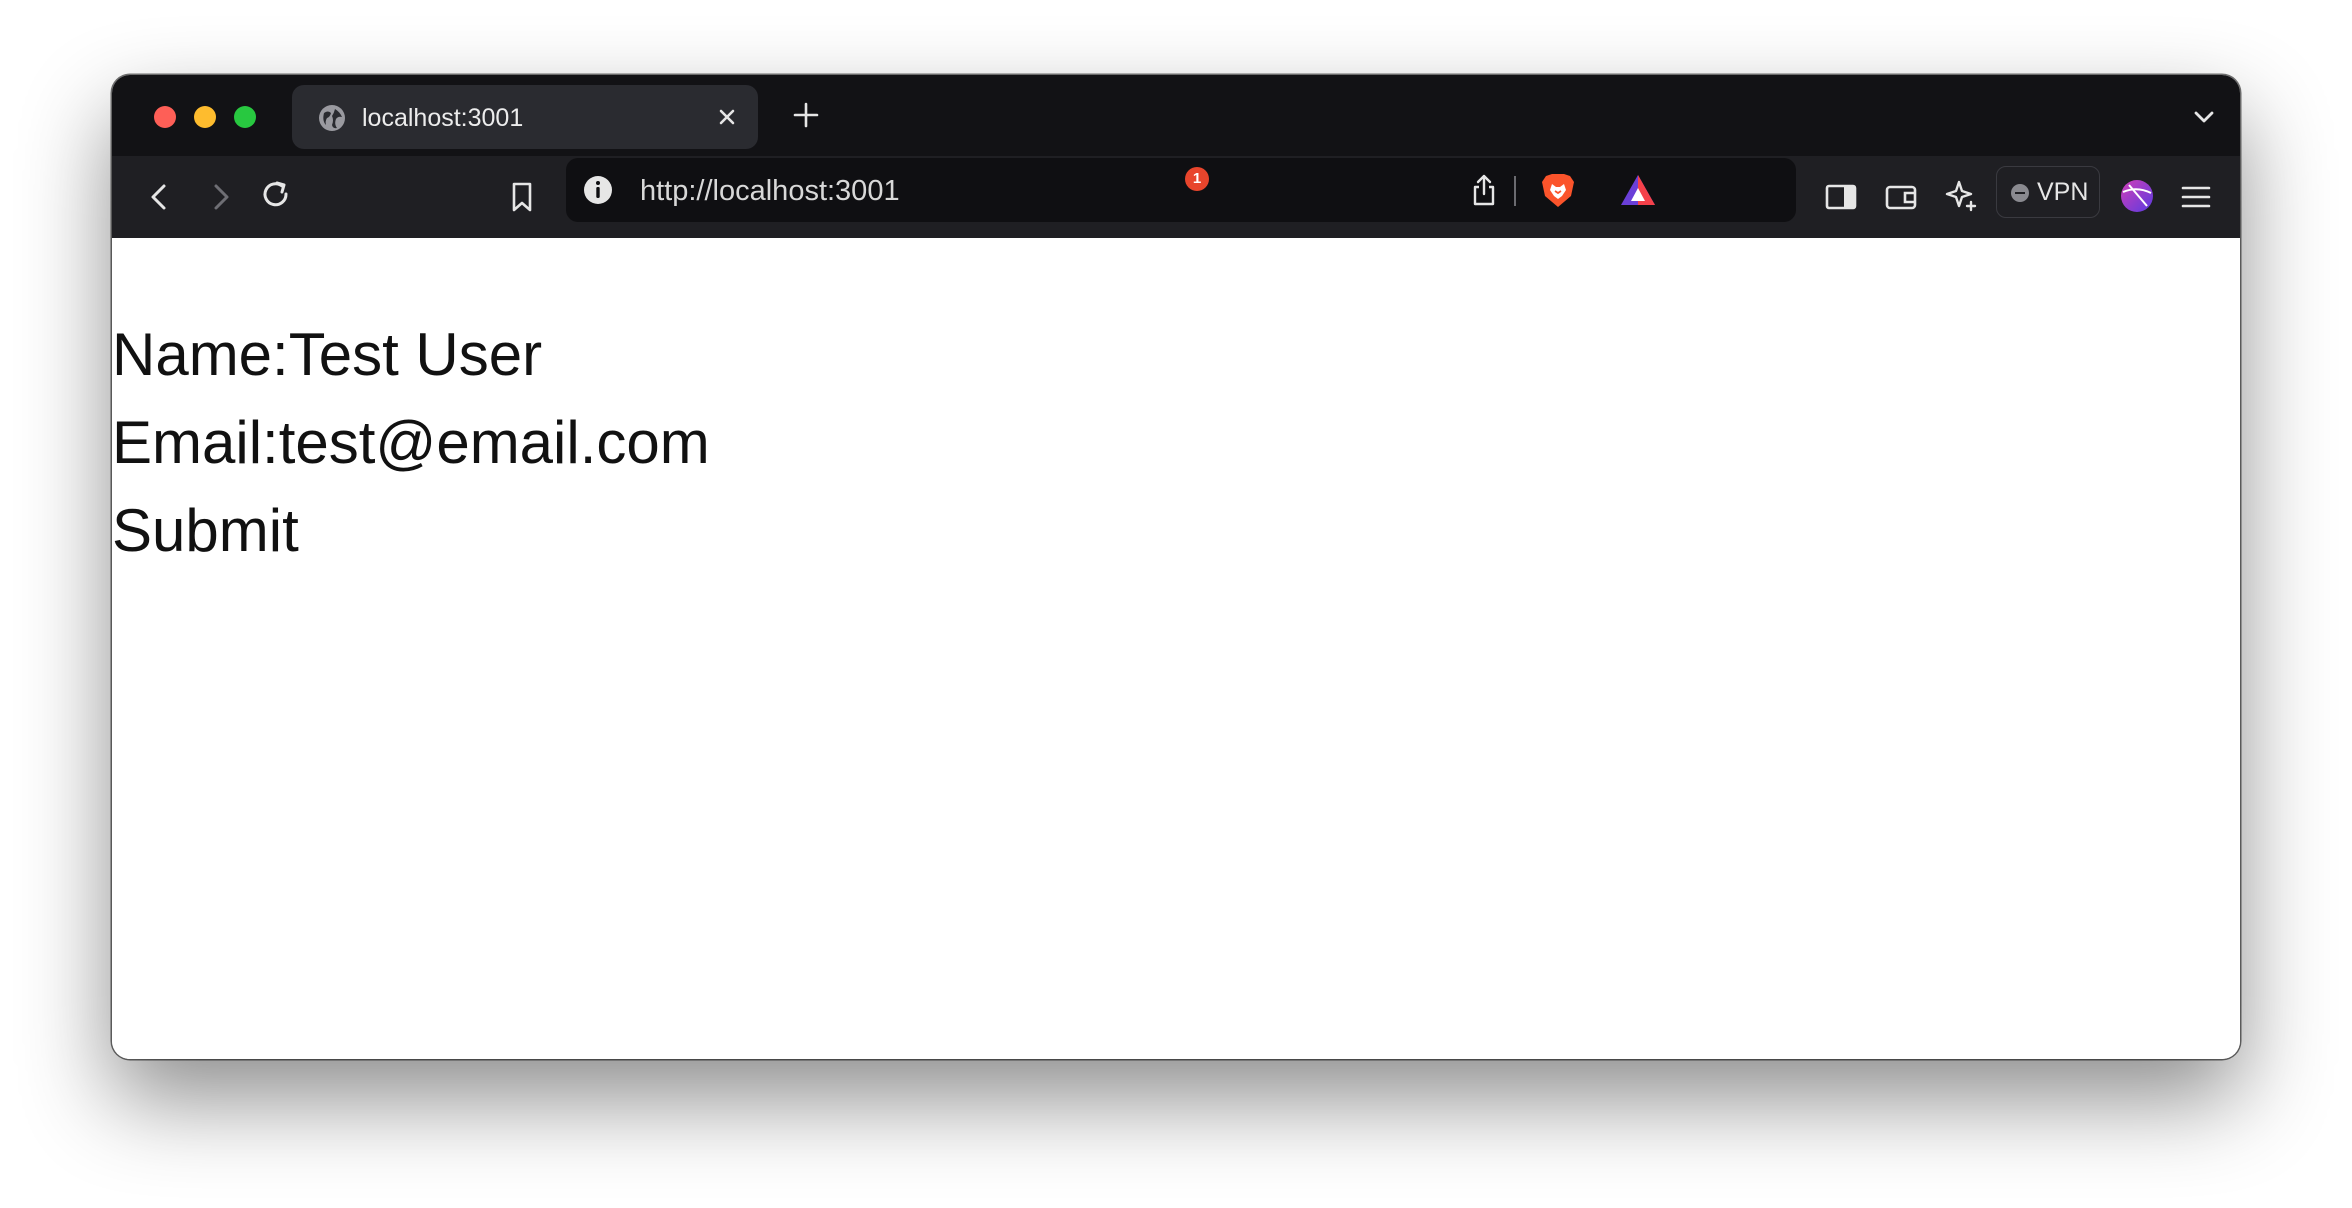 The image size is (2352, 1208). I want to click on tab-active: localhost:3001, so click(525, 117).